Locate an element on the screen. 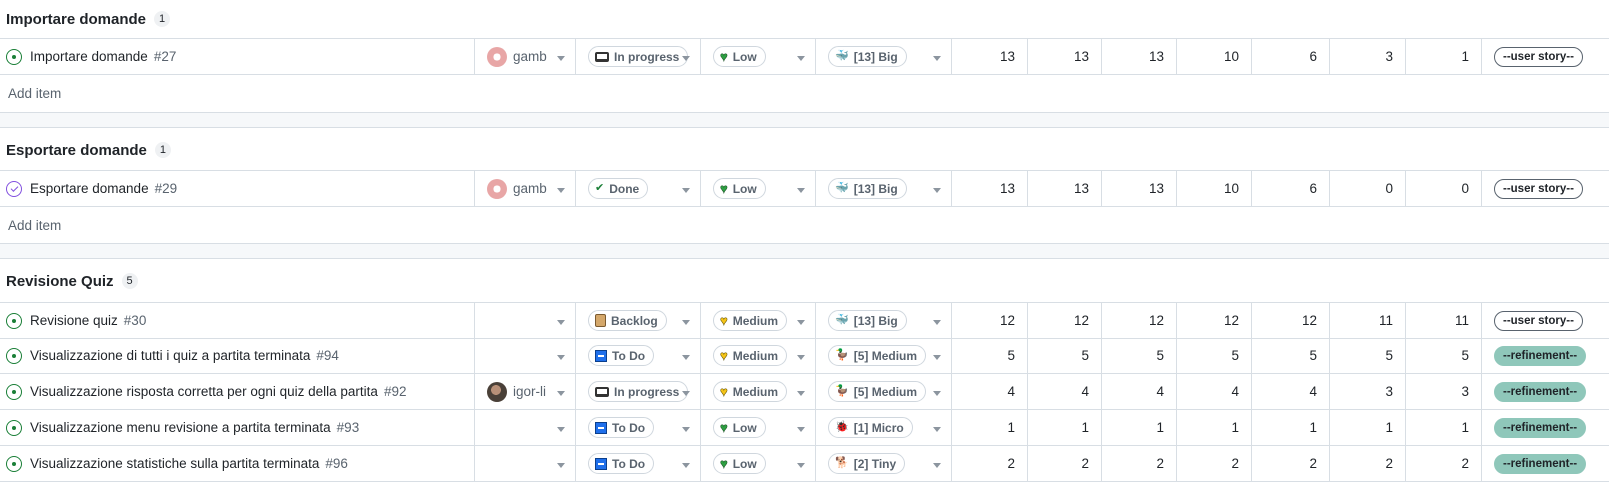 This screenshot has height=501, width=1609. status-pill: Backlog is located at coordinates (627, 320).